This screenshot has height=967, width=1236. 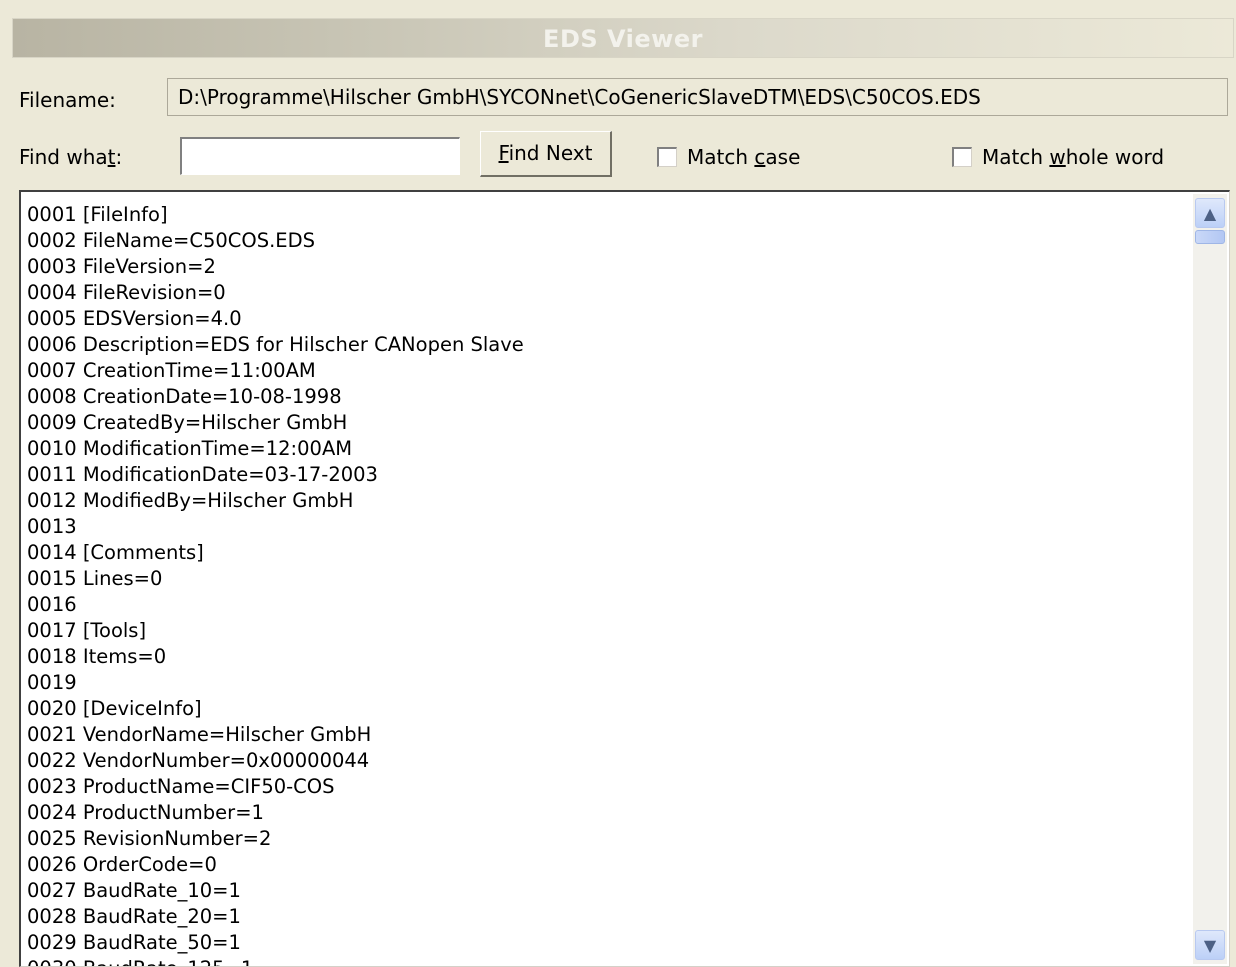 What do you see at coordinates (667, 157) in the screenshot?
I see `match-case-box` at bounding box center [667, 157].